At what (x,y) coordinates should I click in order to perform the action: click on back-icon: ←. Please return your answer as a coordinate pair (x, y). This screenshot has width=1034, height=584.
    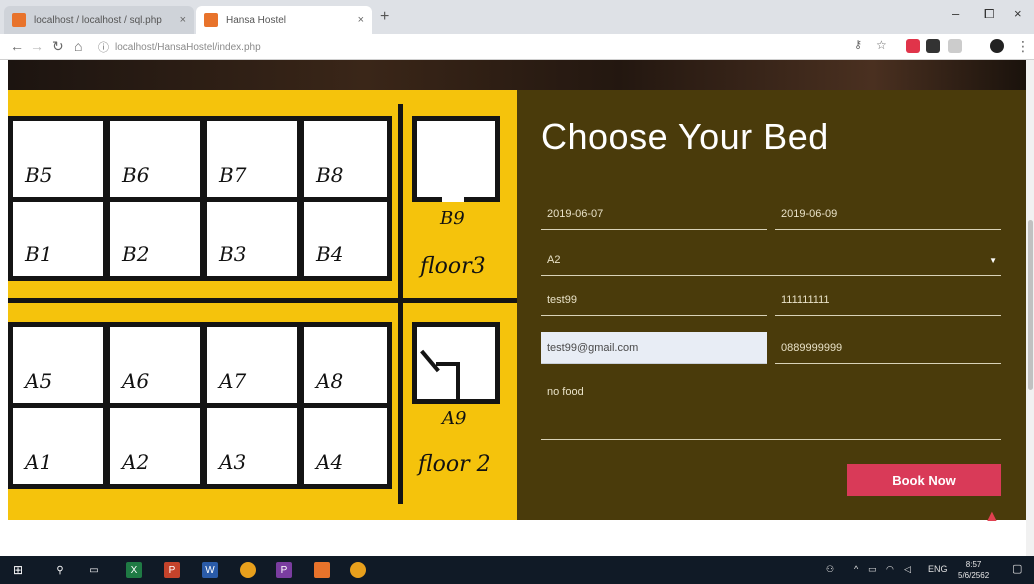
    Looking at the image, I should click on (17, 46).